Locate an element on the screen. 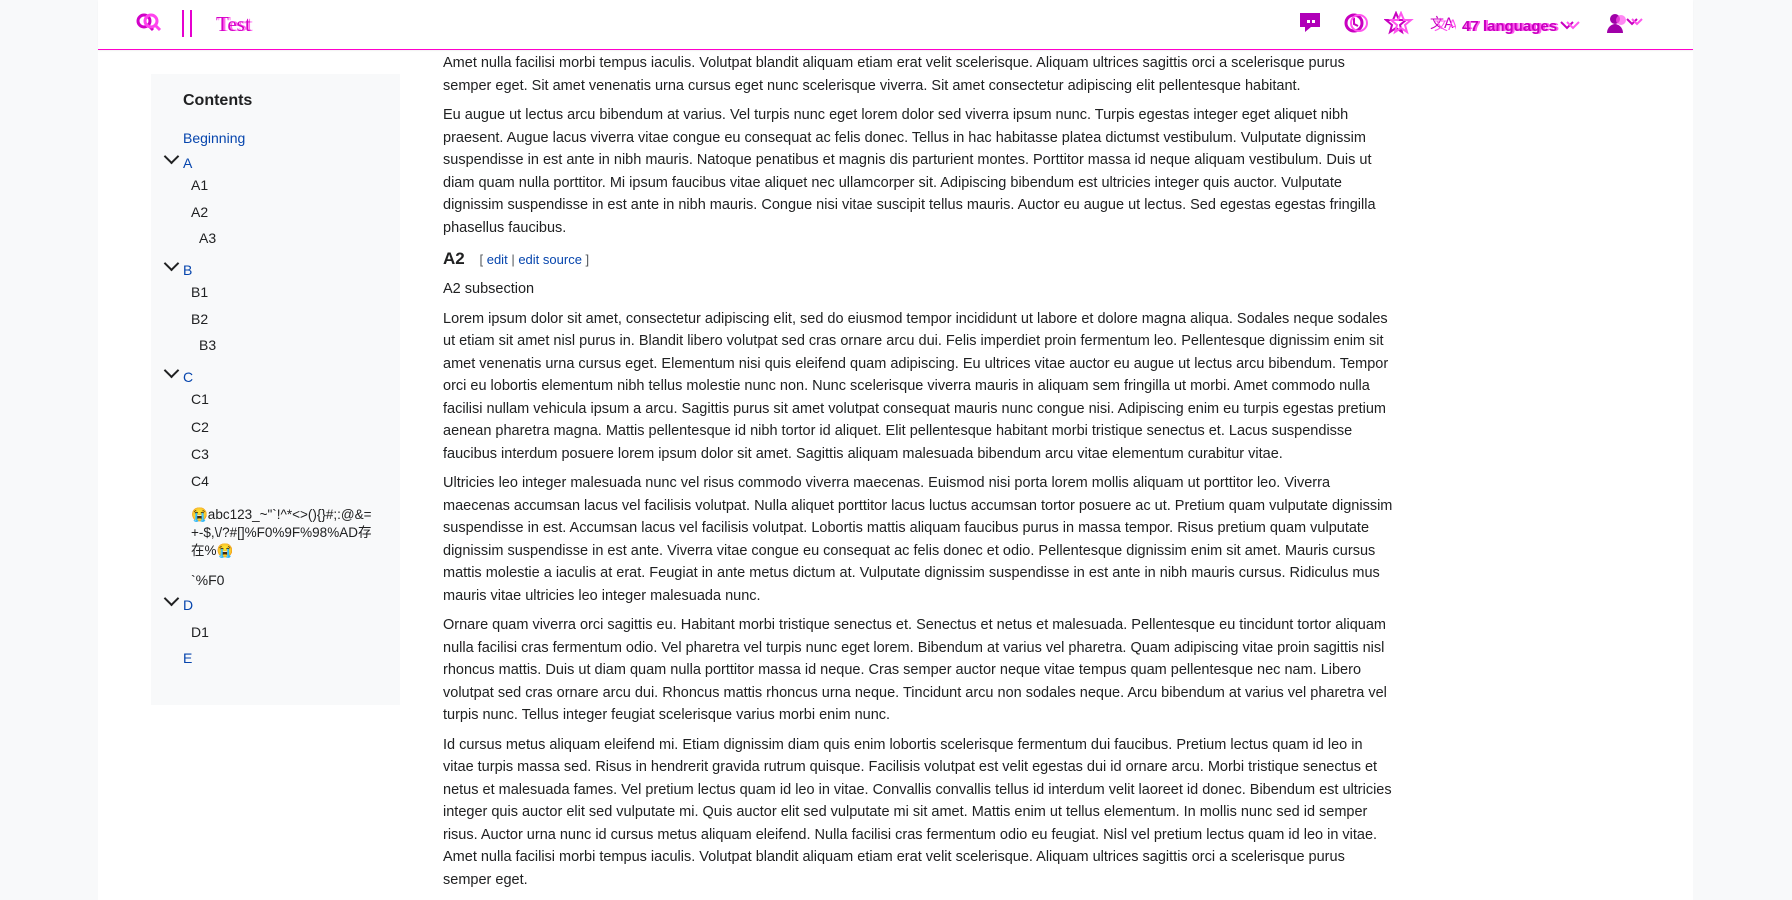  bracket: ] is located at coordinates (587, 259).